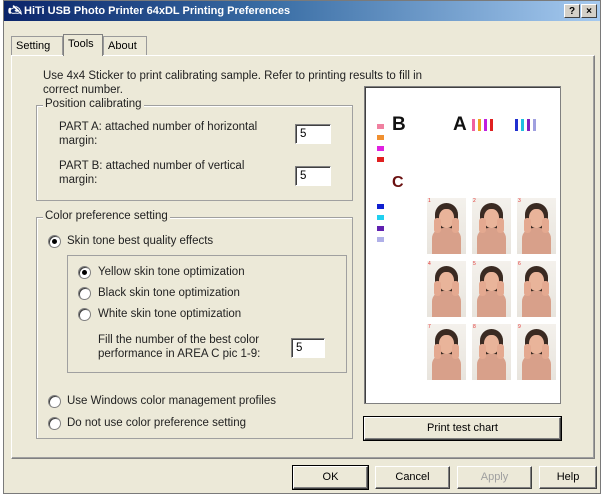 This screenshot has width=604, height=497. What do you see at coordinates (572, 11) in the screenshot?
I see `help-icon: ?` at bounding box center [572, 11].